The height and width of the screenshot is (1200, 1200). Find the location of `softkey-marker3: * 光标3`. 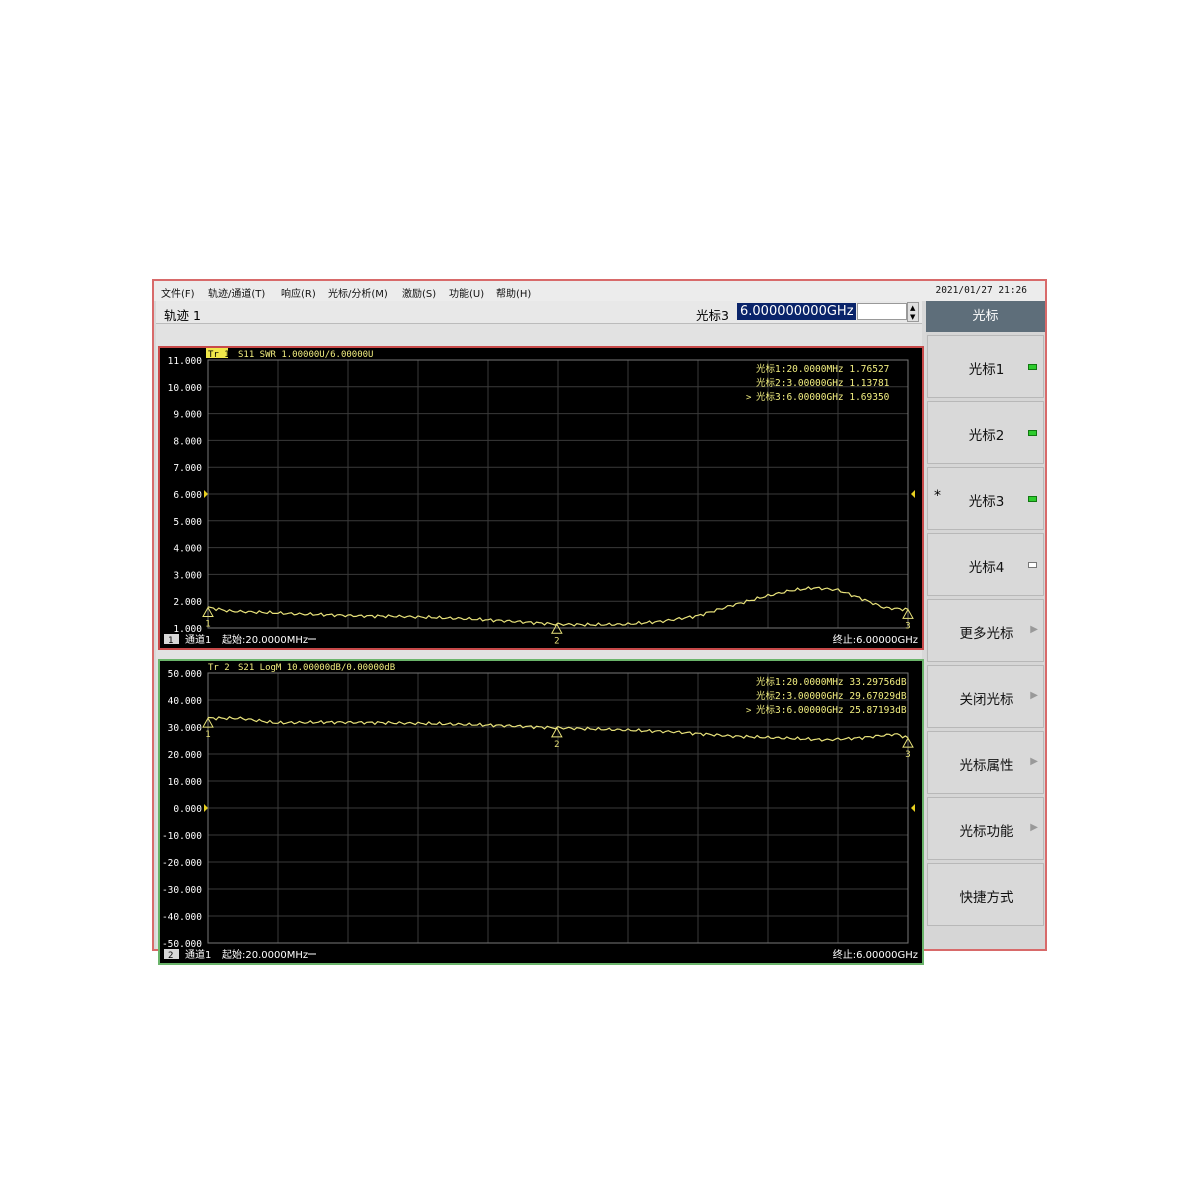

softkey-marker3: * 光标3 is located at coordinates (985, 498).